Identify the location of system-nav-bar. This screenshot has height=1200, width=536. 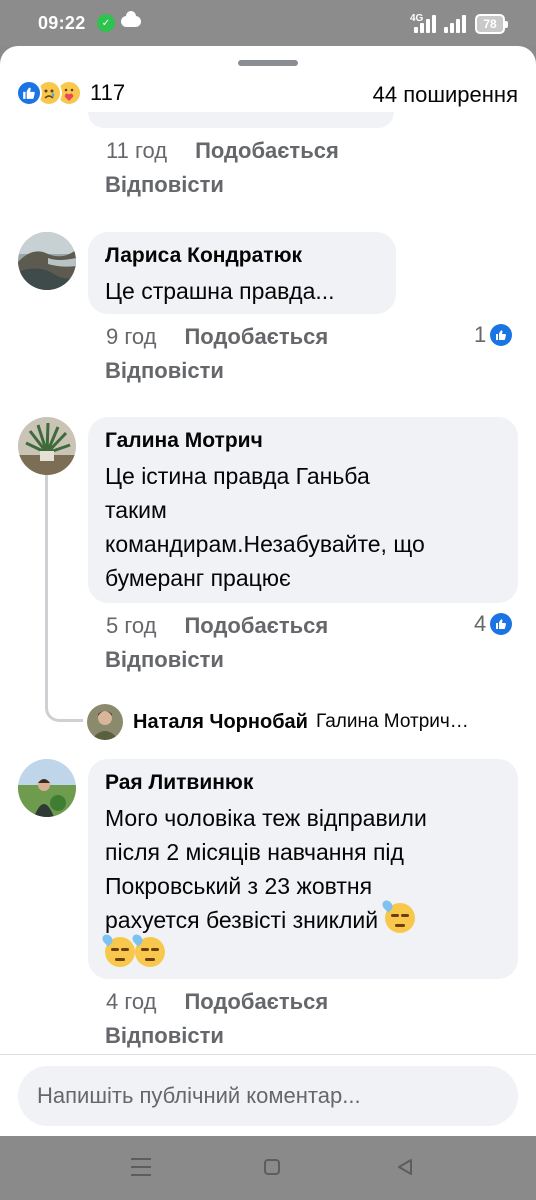
(268, 1168).